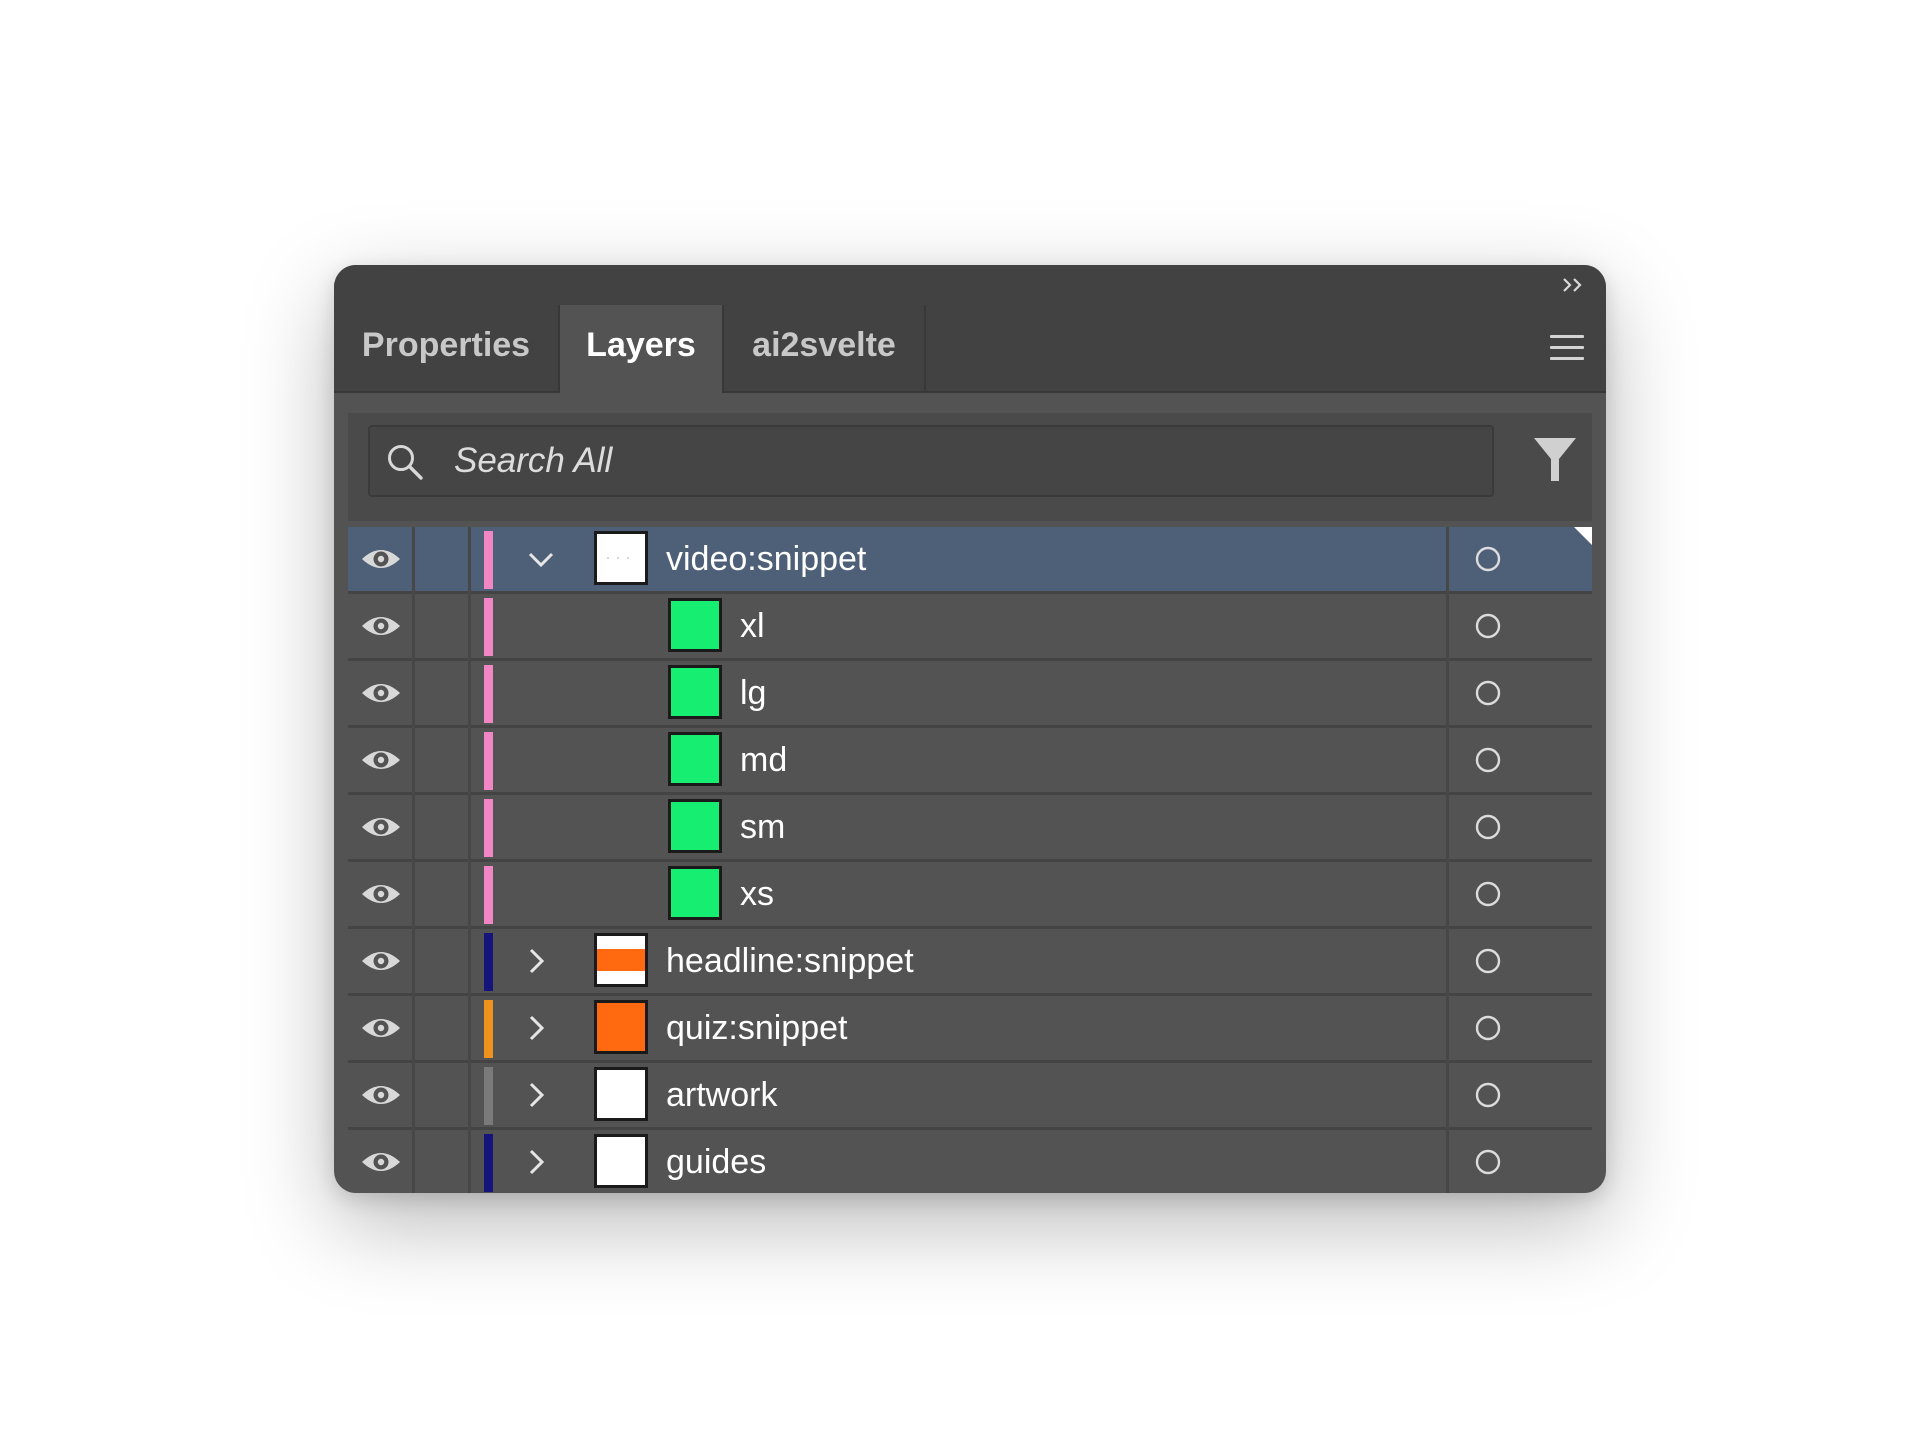  What do you see at coordinates (925, 348) in the screenshot?
I see `tab-divider` at bounding box center [925, 348].